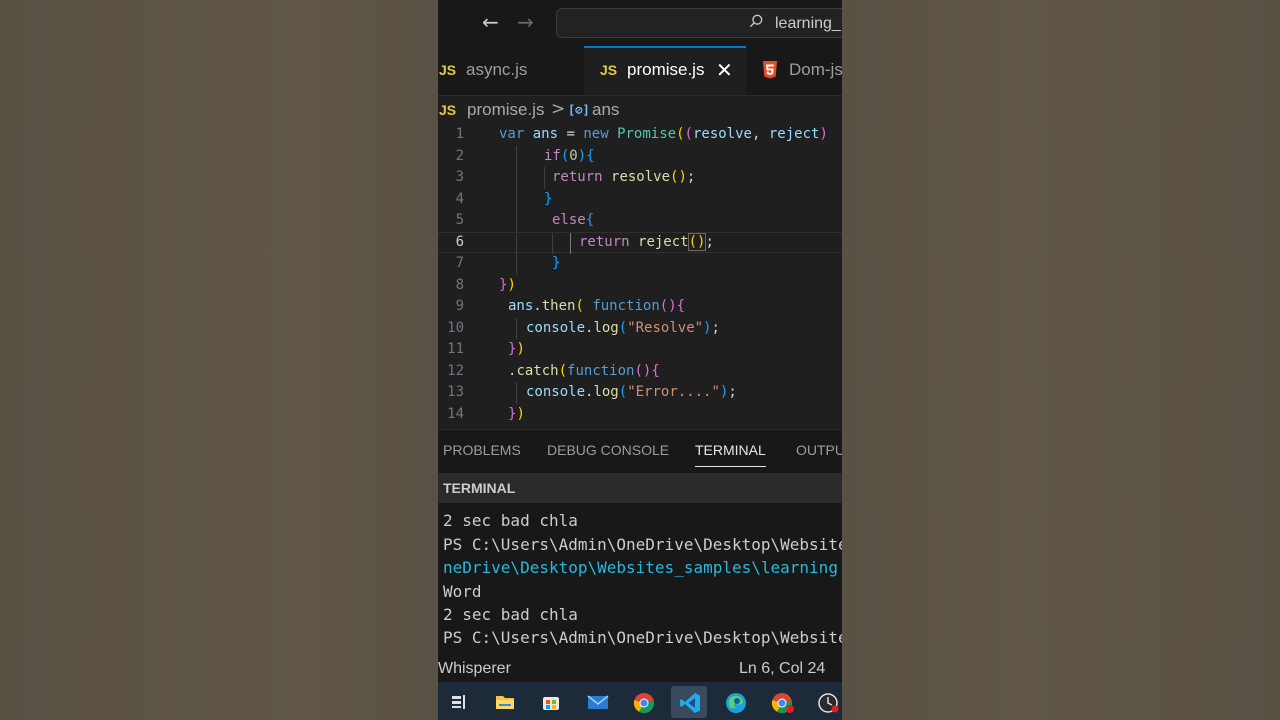  What do you see at coordinates (640, 670) in the screenshot?
I see `status-bar: Whisperer Ln 6, Col 24` at bounding box center [640, 670].